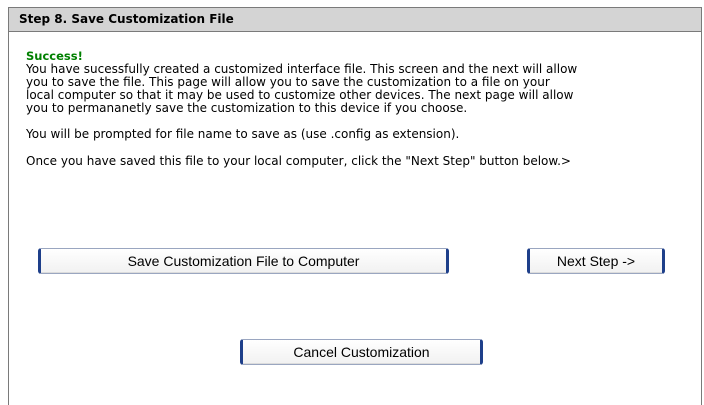 This screenshot has width=704, height=405. I want to click on save-customization-file-button: Save Customization File to Computer, so click(243, 261).